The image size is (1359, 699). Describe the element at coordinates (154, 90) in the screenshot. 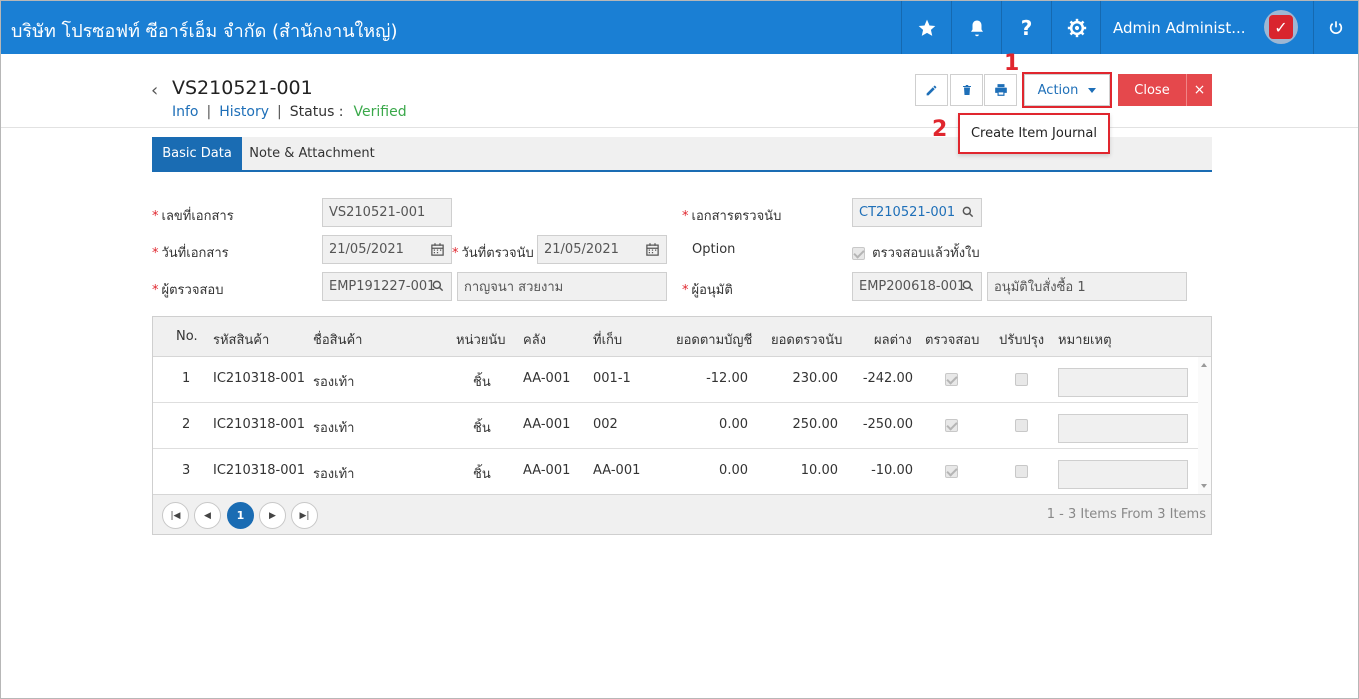

I see `back-icon: ‹` at that location.